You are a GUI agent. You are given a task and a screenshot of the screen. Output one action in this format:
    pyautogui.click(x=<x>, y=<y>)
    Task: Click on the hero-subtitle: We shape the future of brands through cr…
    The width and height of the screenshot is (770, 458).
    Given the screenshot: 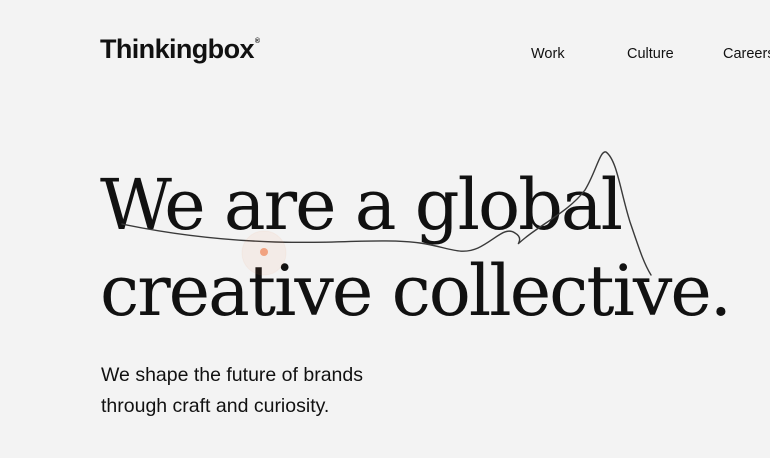 What is the action you would take?
    pyautogui.click(x=232, y=391)
    